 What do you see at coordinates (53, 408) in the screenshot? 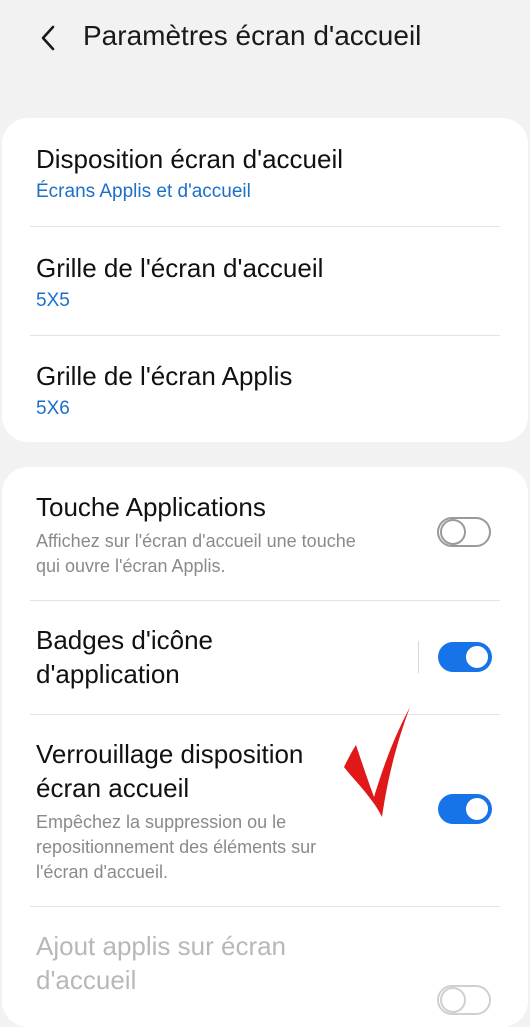
I see `setting-value: 5X6` at bounding box center [53, 408].